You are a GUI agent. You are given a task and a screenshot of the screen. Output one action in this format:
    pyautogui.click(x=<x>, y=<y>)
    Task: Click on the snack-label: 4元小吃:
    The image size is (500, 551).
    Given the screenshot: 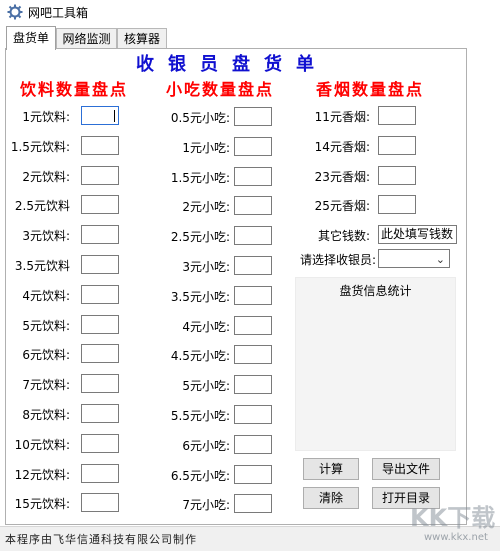 What is the action you would take?
    pyautogui.click(x=206, y=326)
    